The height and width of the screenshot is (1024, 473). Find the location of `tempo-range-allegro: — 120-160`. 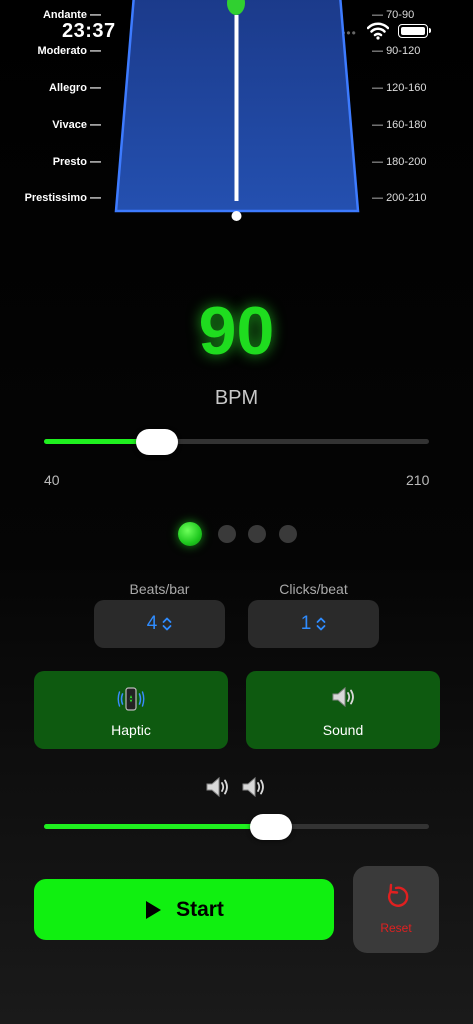

tempo-range-allegro: — 120-160 is located at coordinates (399, 88).